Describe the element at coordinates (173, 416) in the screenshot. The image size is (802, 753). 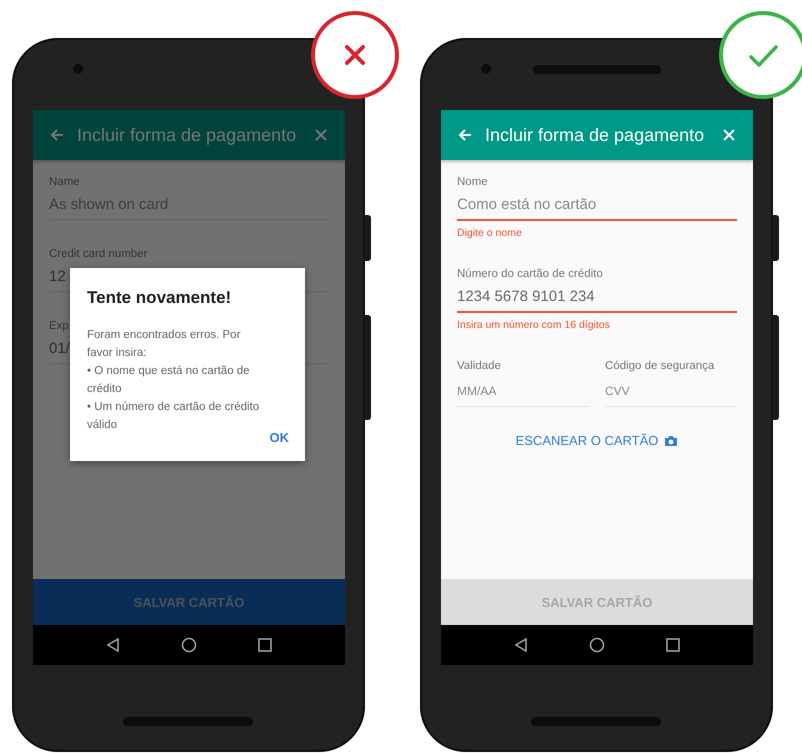
I see `dialog-text: • Um número de cartão de crédito válido` at that location.